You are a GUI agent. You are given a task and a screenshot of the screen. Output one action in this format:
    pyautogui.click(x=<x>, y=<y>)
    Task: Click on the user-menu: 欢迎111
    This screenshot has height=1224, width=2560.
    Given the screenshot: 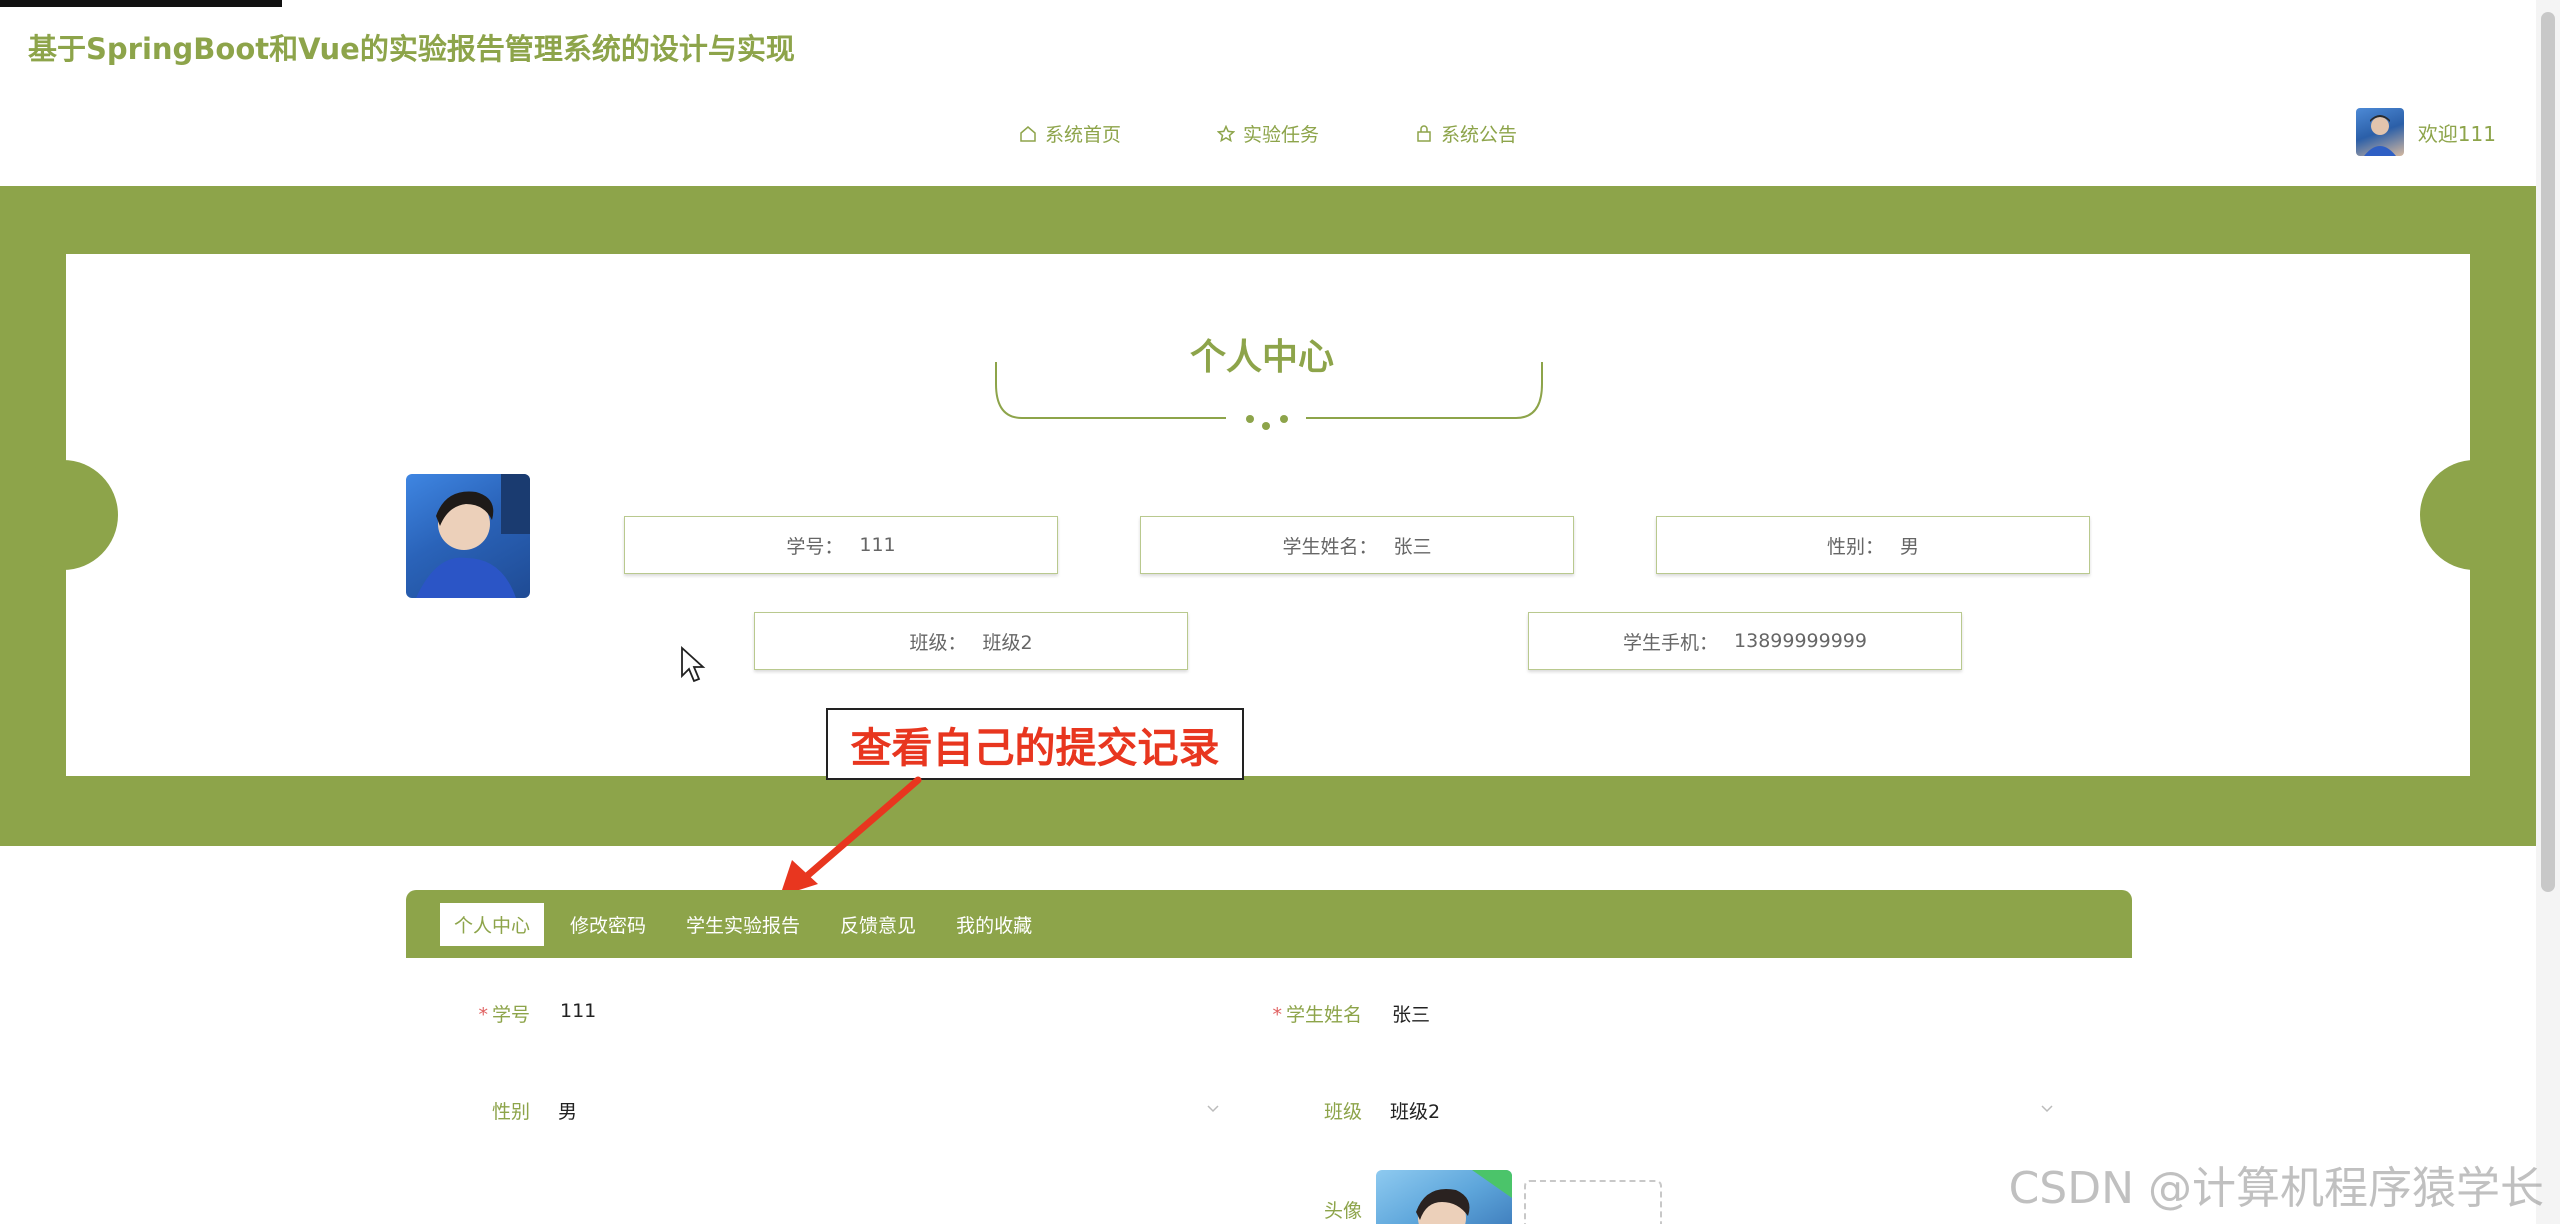 What is the action you would take?
    pyautogui.click(x=2425, y=132)
    